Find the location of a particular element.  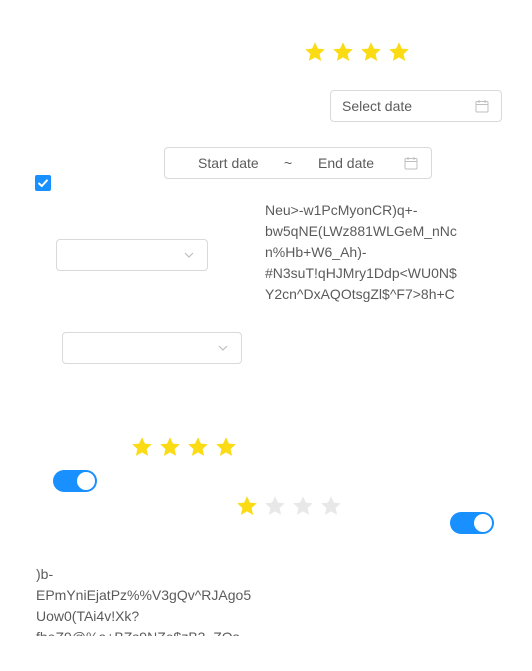

toggle-switch-right is located at coordinates (472, 523).